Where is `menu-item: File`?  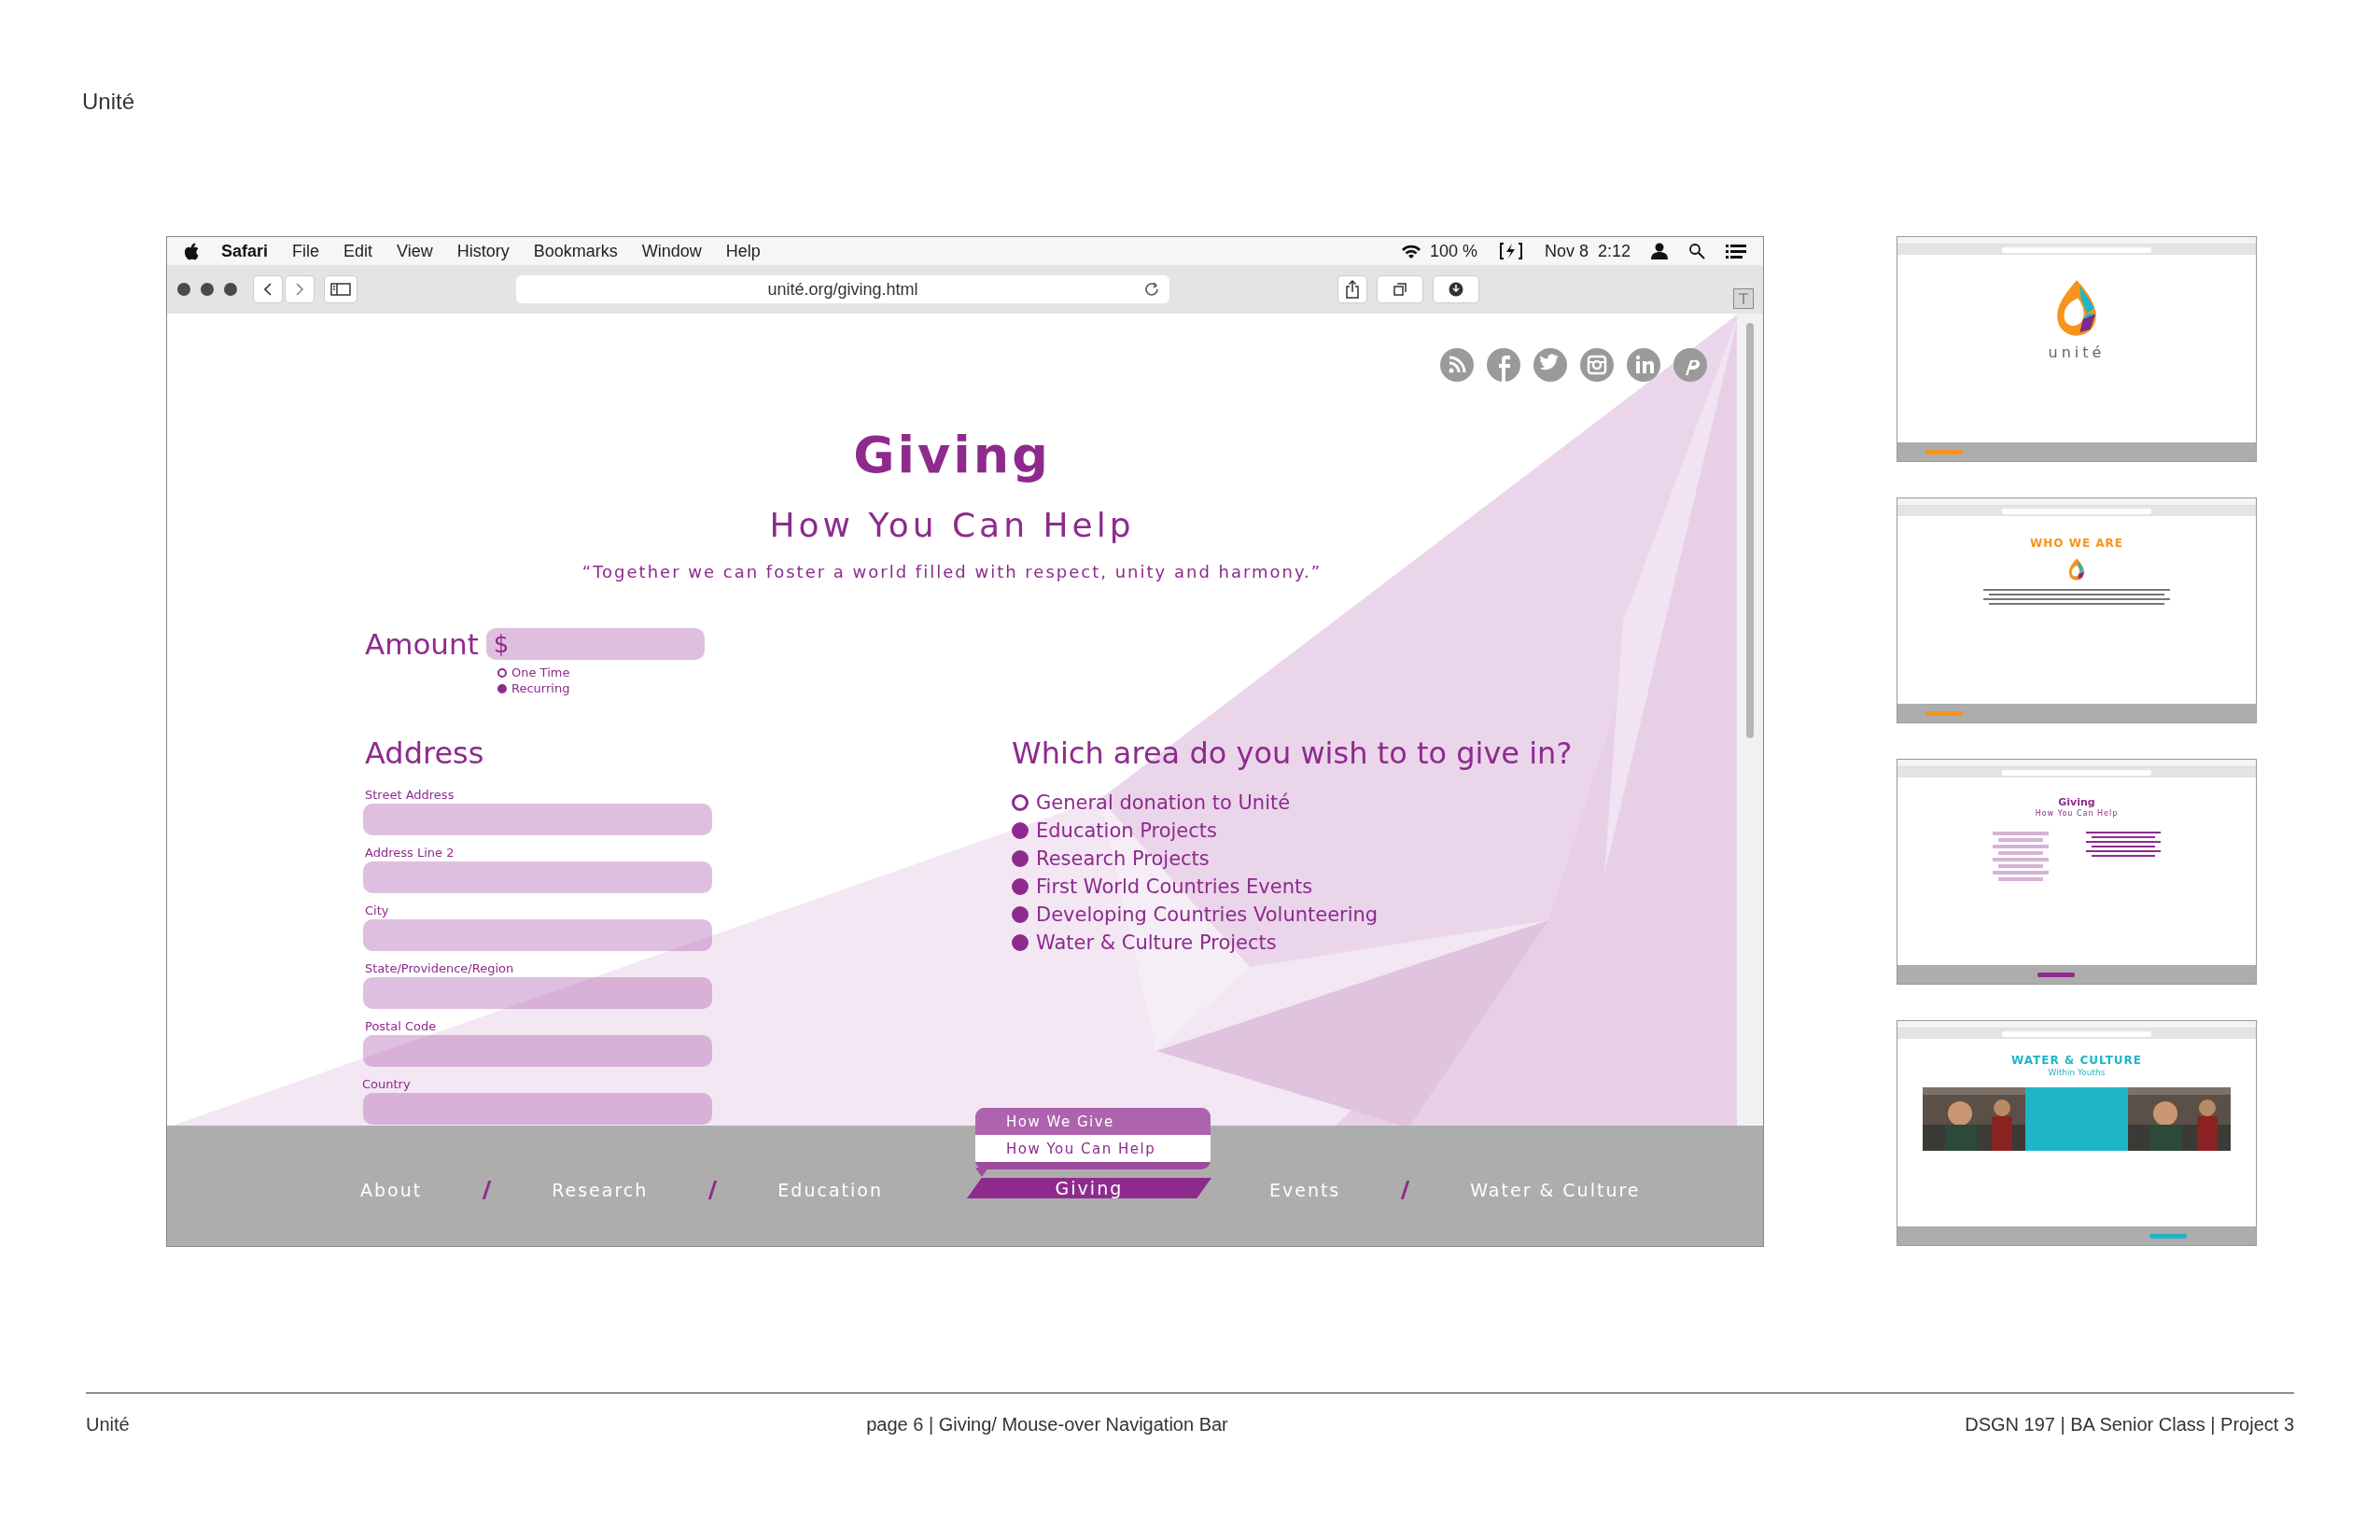 menu-item: File is located at coordinates (306, 251).